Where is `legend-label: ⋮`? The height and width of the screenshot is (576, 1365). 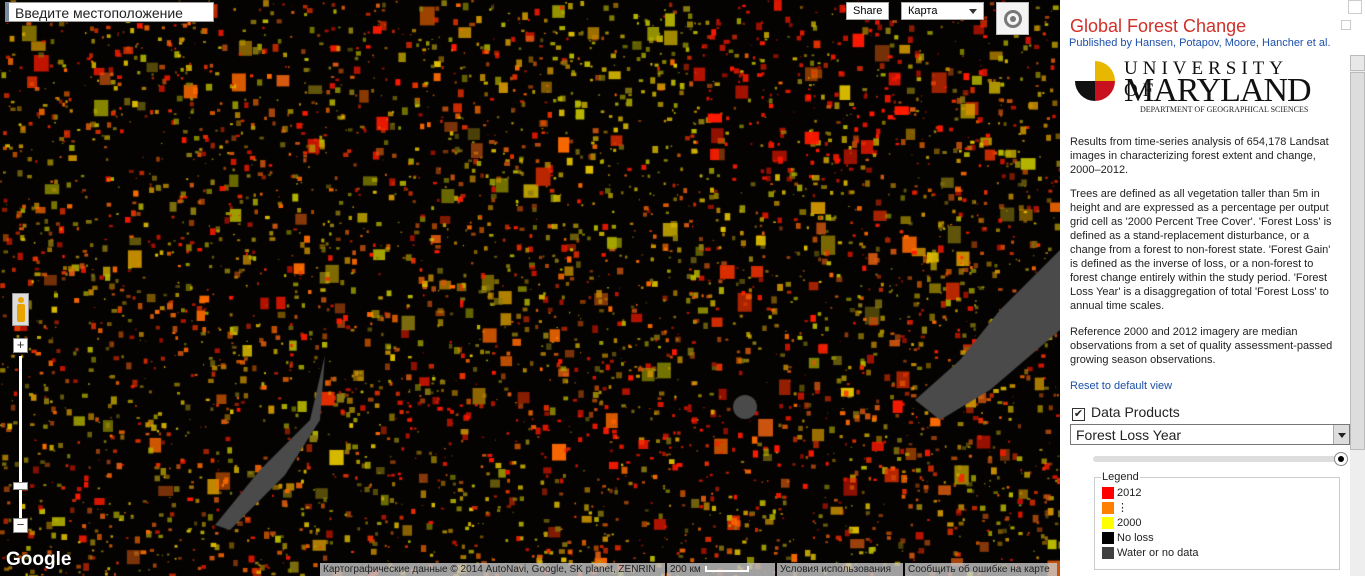 legend-label: ⋮ is located at coordinates (1122, 508).